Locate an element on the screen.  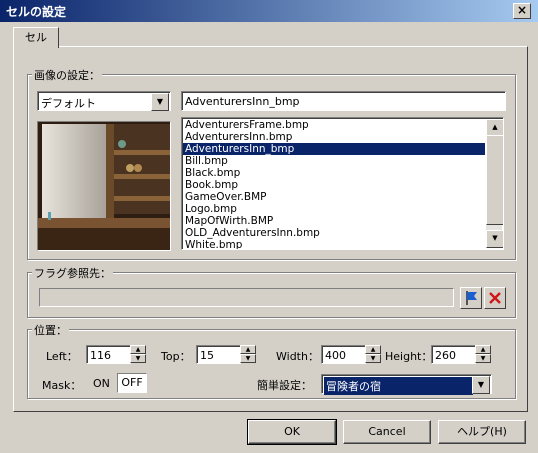
preset-label: 簡単設定： is located at coordinates (284, 385).